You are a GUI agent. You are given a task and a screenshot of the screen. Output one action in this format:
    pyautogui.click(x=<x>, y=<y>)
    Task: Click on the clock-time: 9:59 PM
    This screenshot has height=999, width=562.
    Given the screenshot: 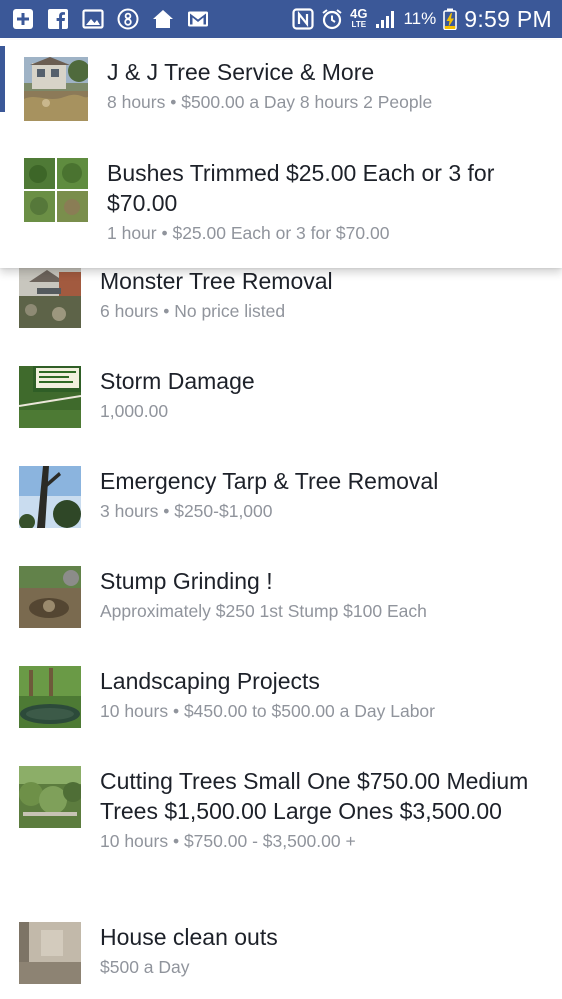 What is the action you would take?
    pyautogui.click(x=508, y=18)
    